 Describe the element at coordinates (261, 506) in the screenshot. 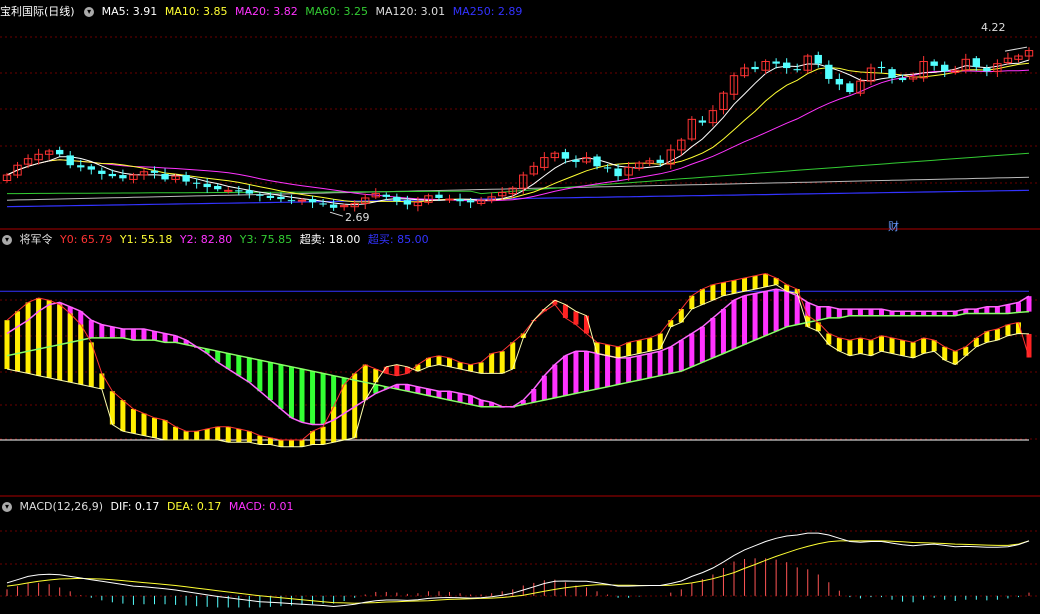

I see `macd-legend: MACD: 0.01` at that location.